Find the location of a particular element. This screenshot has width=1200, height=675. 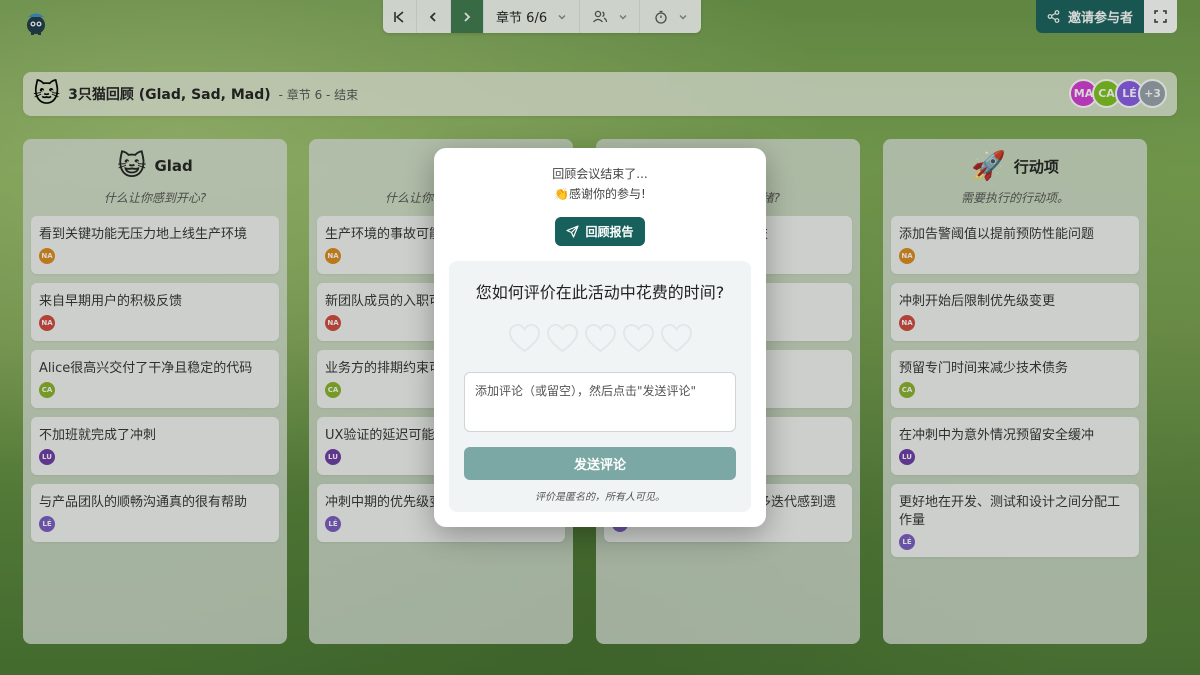

anonymous-note: 评价是匿名的，所有人可见。 is located at coordinates (600, 497).